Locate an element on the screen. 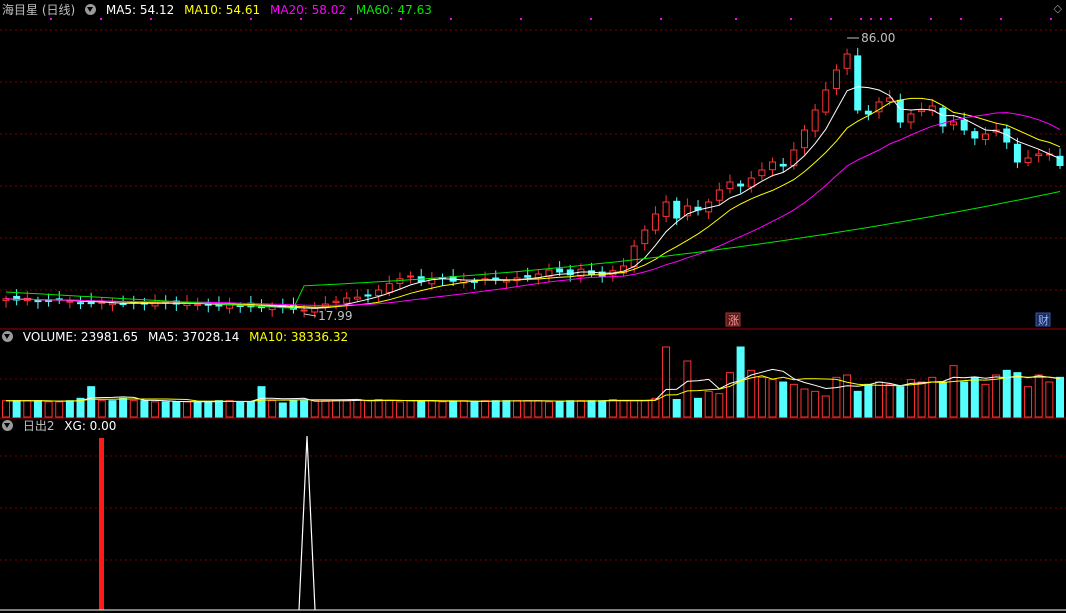  volume-ma10: MA10: 38336.32 is located at coordinates (299, 337).